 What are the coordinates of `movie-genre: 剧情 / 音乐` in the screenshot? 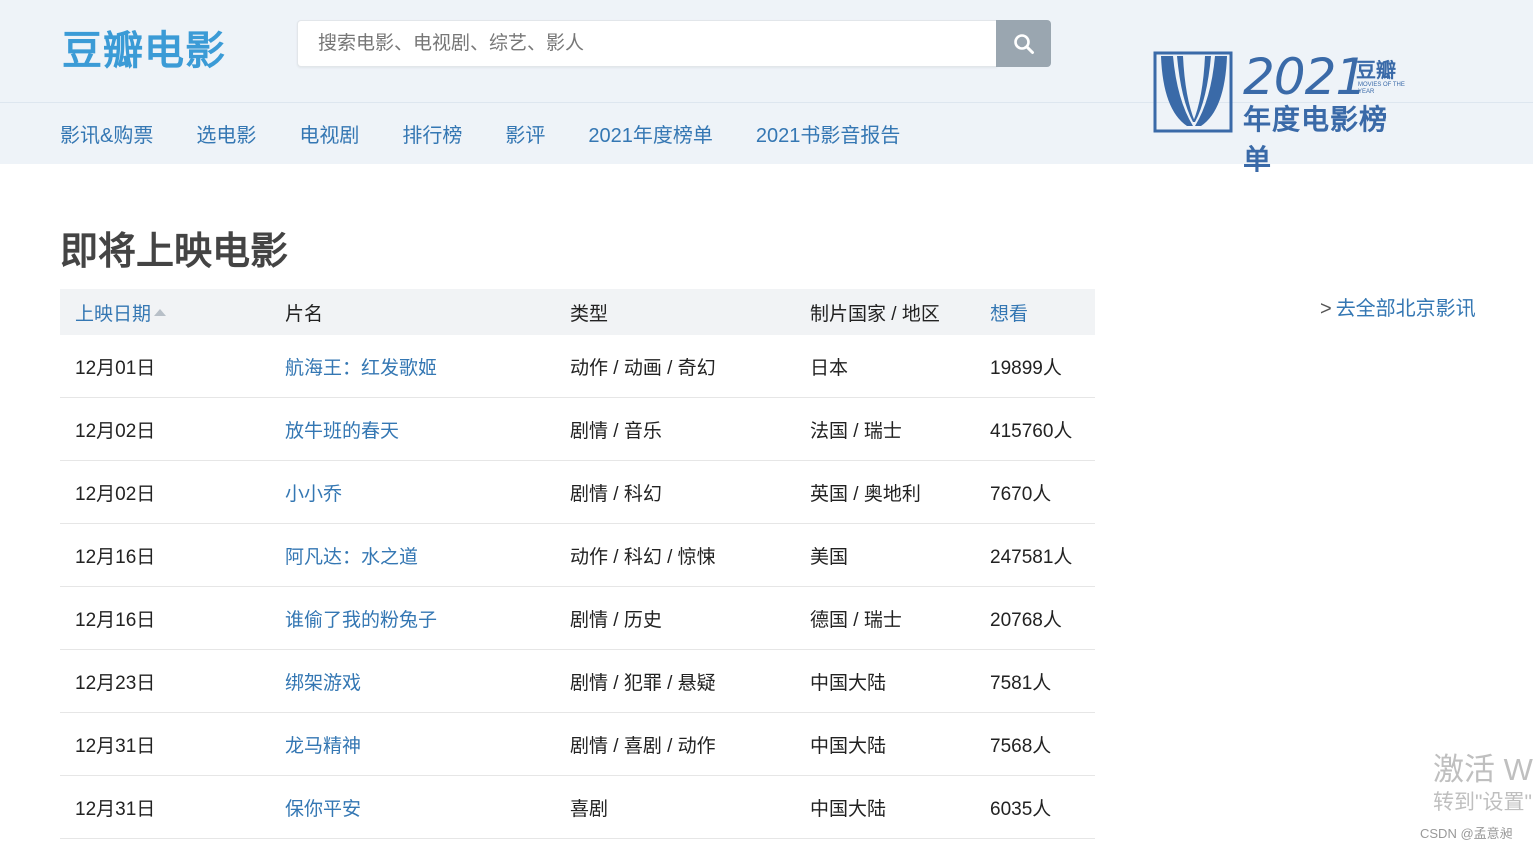 It's located at (616, 431).